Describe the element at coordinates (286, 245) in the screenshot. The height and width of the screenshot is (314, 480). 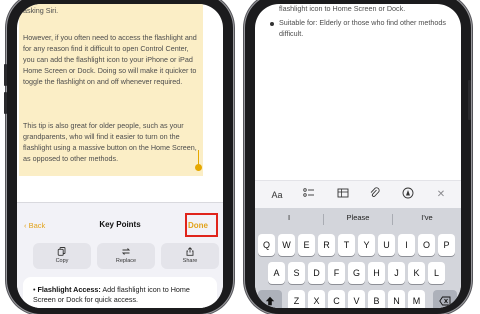
I see `key: W` at that location.